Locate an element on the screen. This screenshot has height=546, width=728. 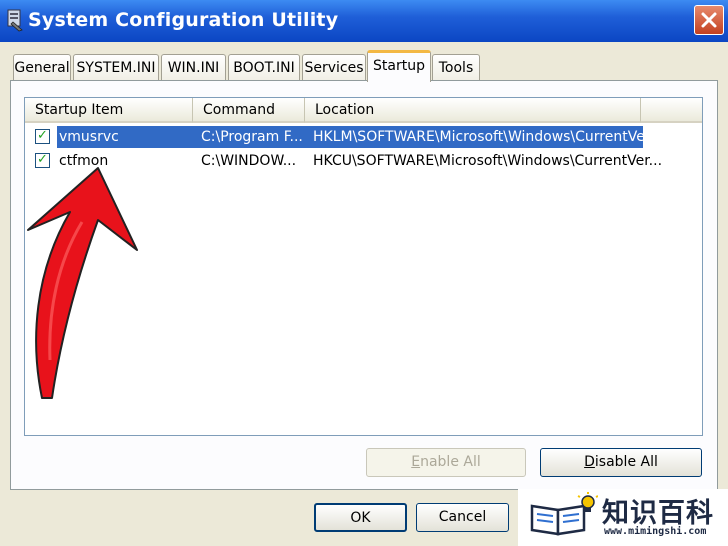
tab-tools: Tools is located at coordinates (456, 67).